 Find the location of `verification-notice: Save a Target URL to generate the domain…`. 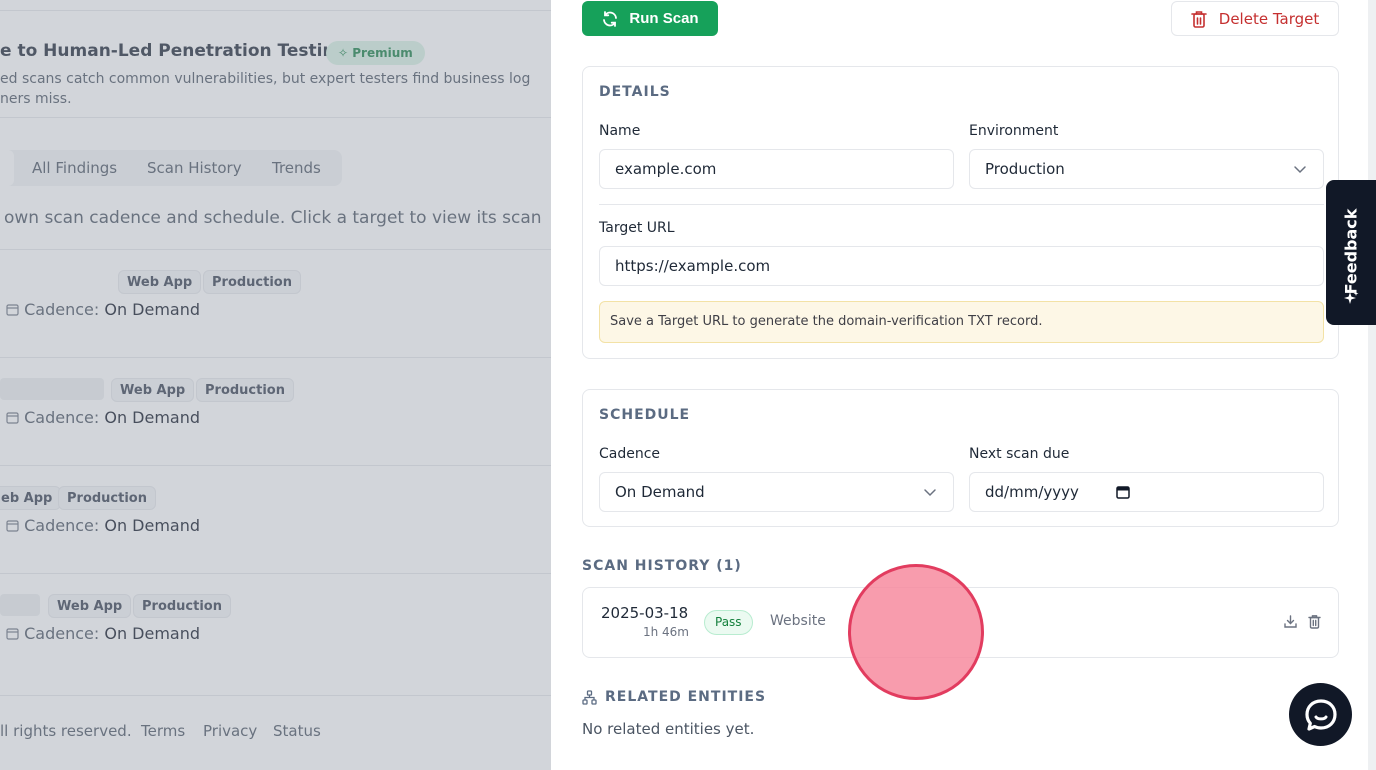

verification-notice: Save a Target URL to generate the domain… is located at coordinates (961, 322).